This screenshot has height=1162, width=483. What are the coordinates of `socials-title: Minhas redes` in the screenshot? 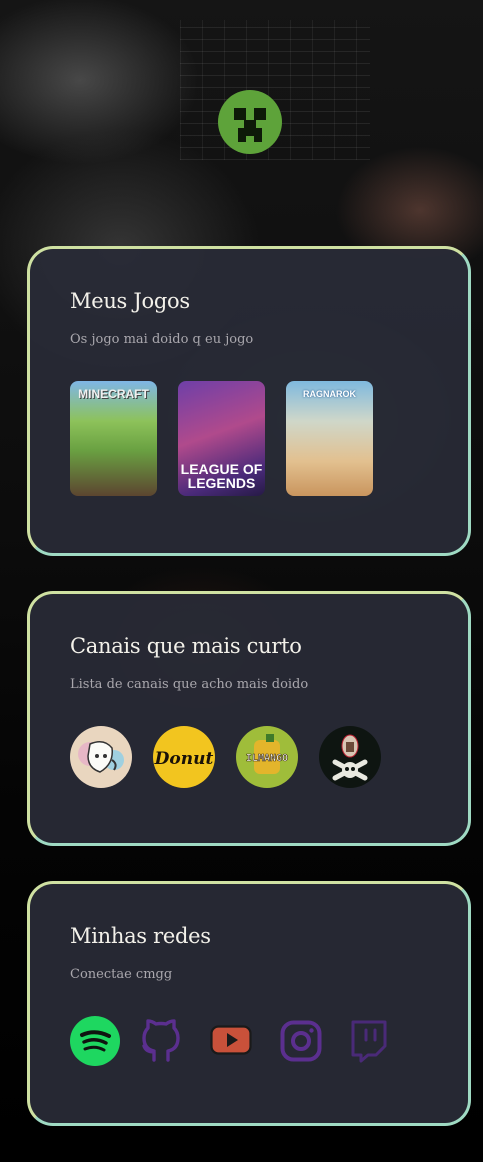 It's located at (140, 936).